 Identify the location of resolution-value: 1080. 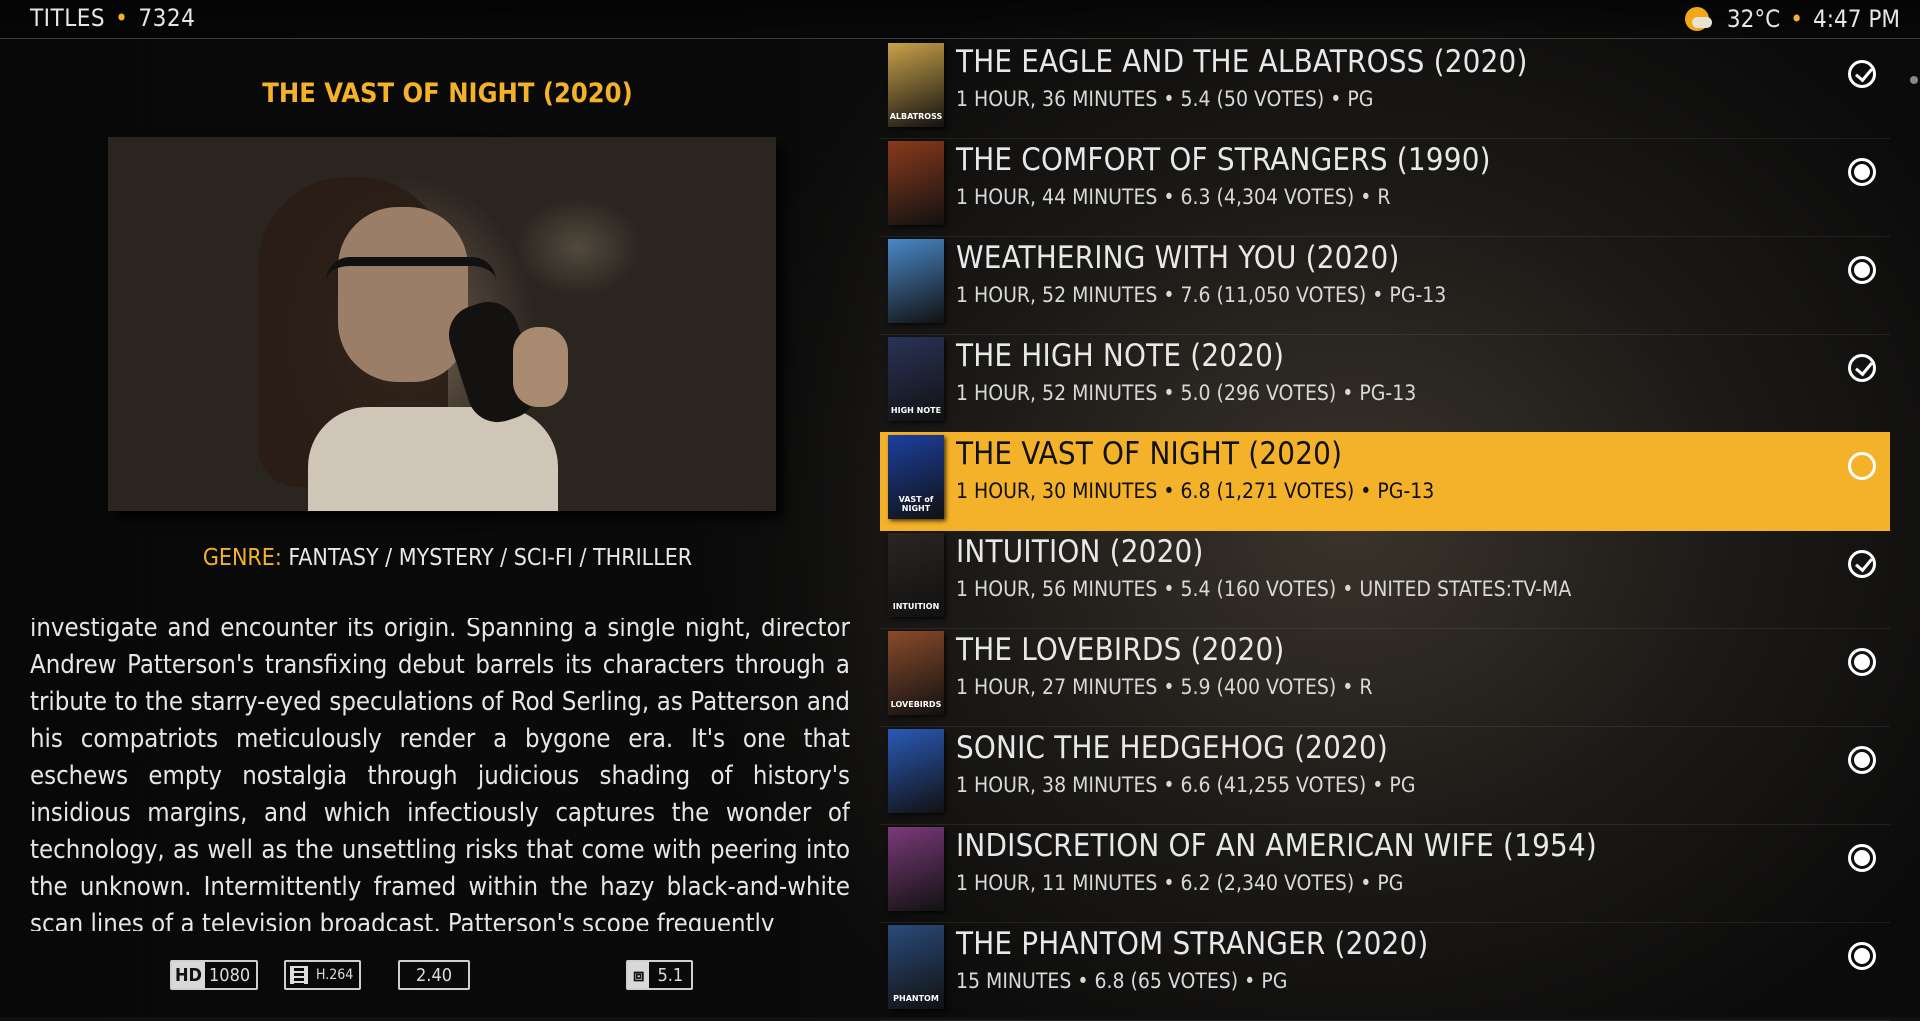
(230, 975).